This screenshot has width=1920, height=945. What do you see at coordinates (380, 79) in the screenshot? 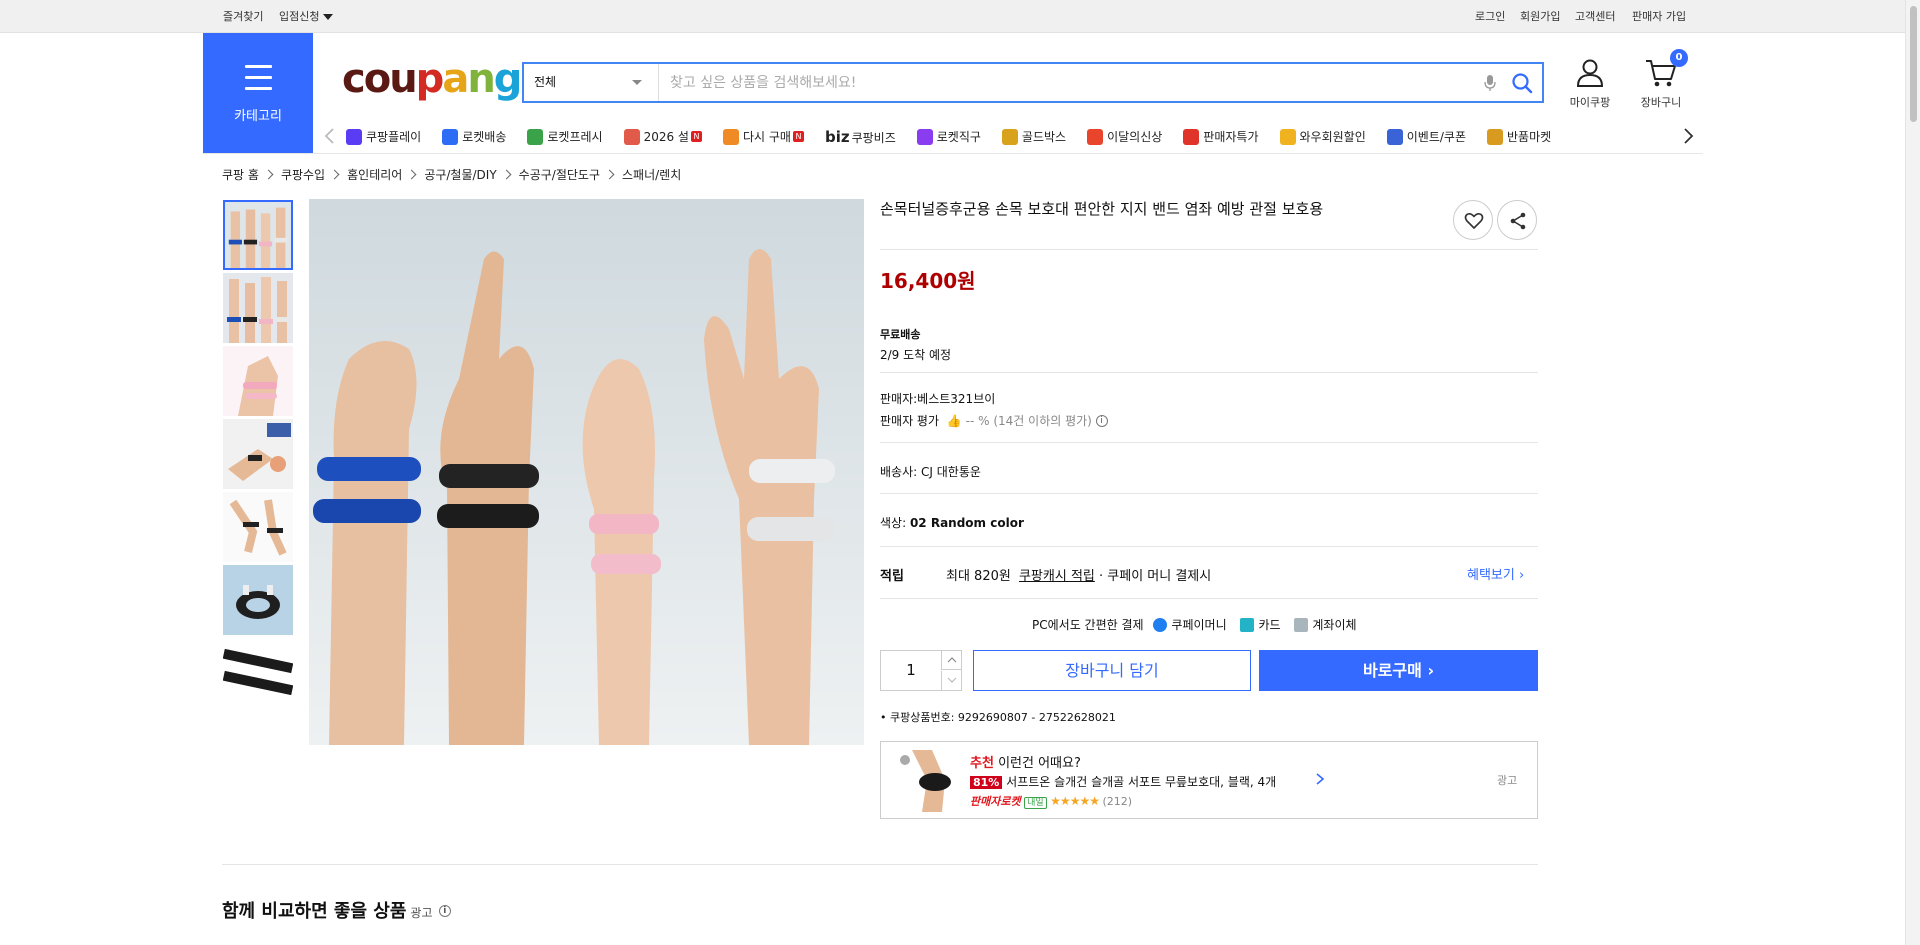
I see `logo-part-1: cou` at bounding box center [380, 79].